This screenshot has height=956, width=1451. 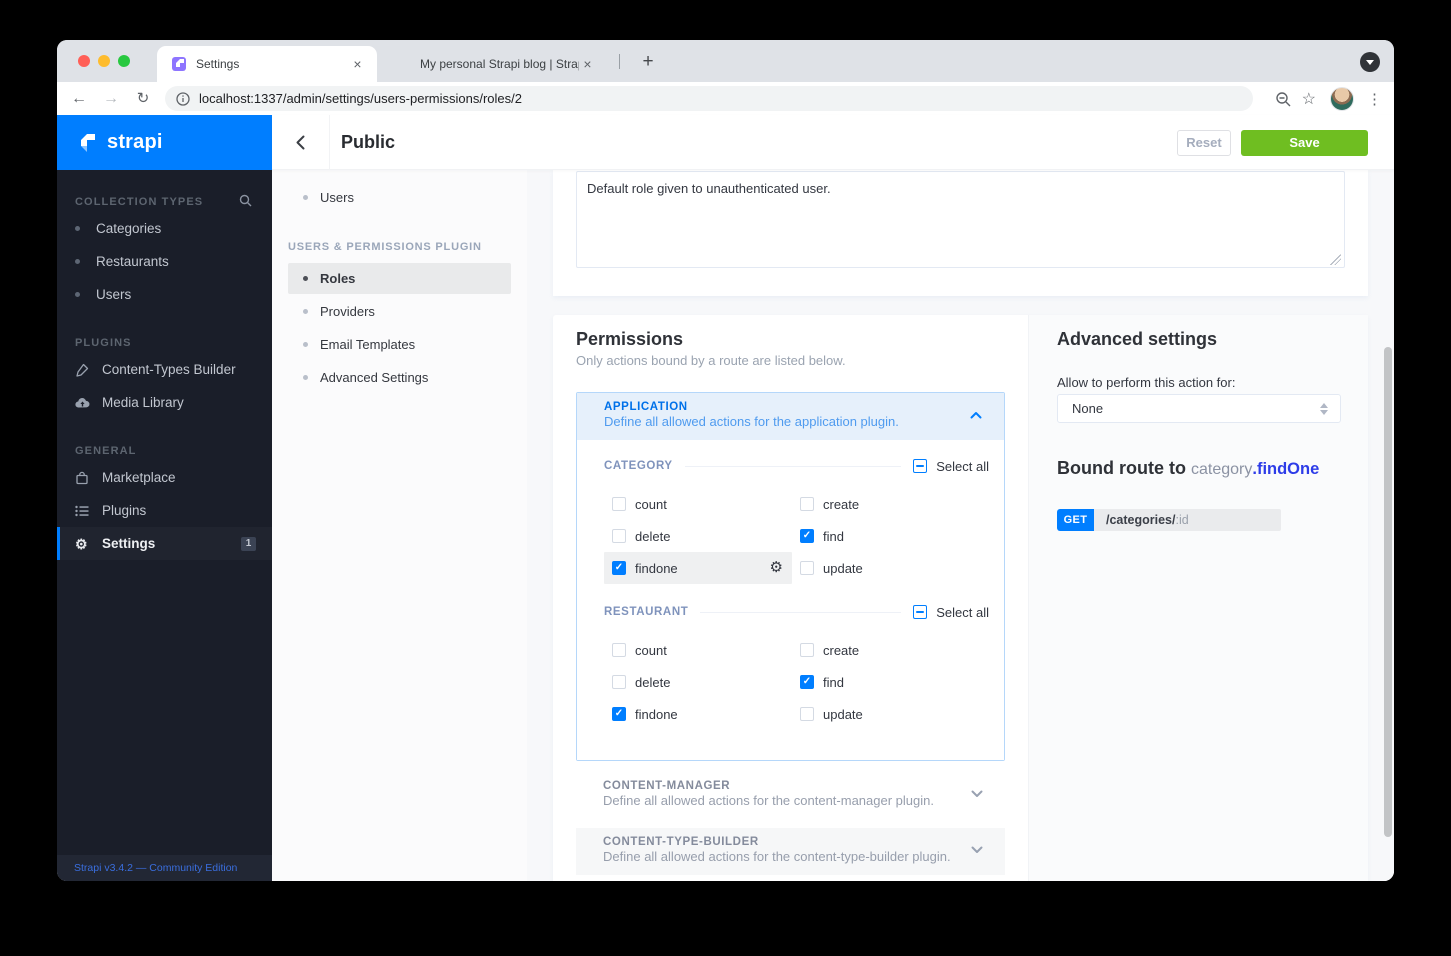 What do you see at coordinates (1221, 469) in the screenshot?
I see `bound-route-controller: category` at bounding box center [1221, 469].